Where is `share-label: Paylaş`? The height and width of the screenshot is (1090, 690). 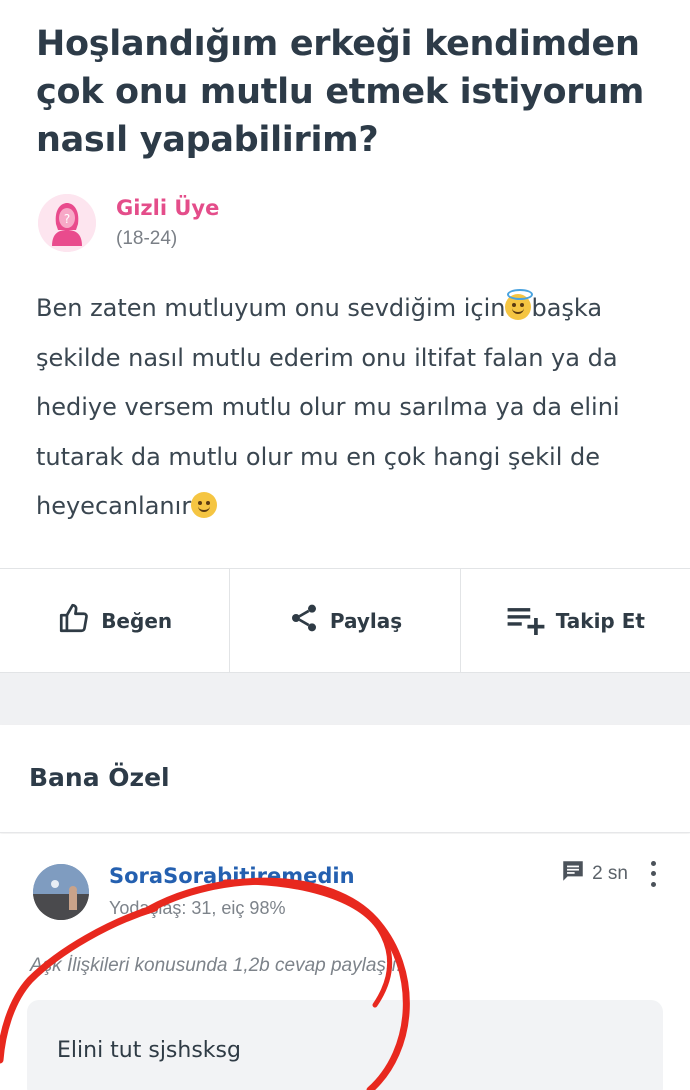
share-label: Paylaş is located at coordinates (366, 620).